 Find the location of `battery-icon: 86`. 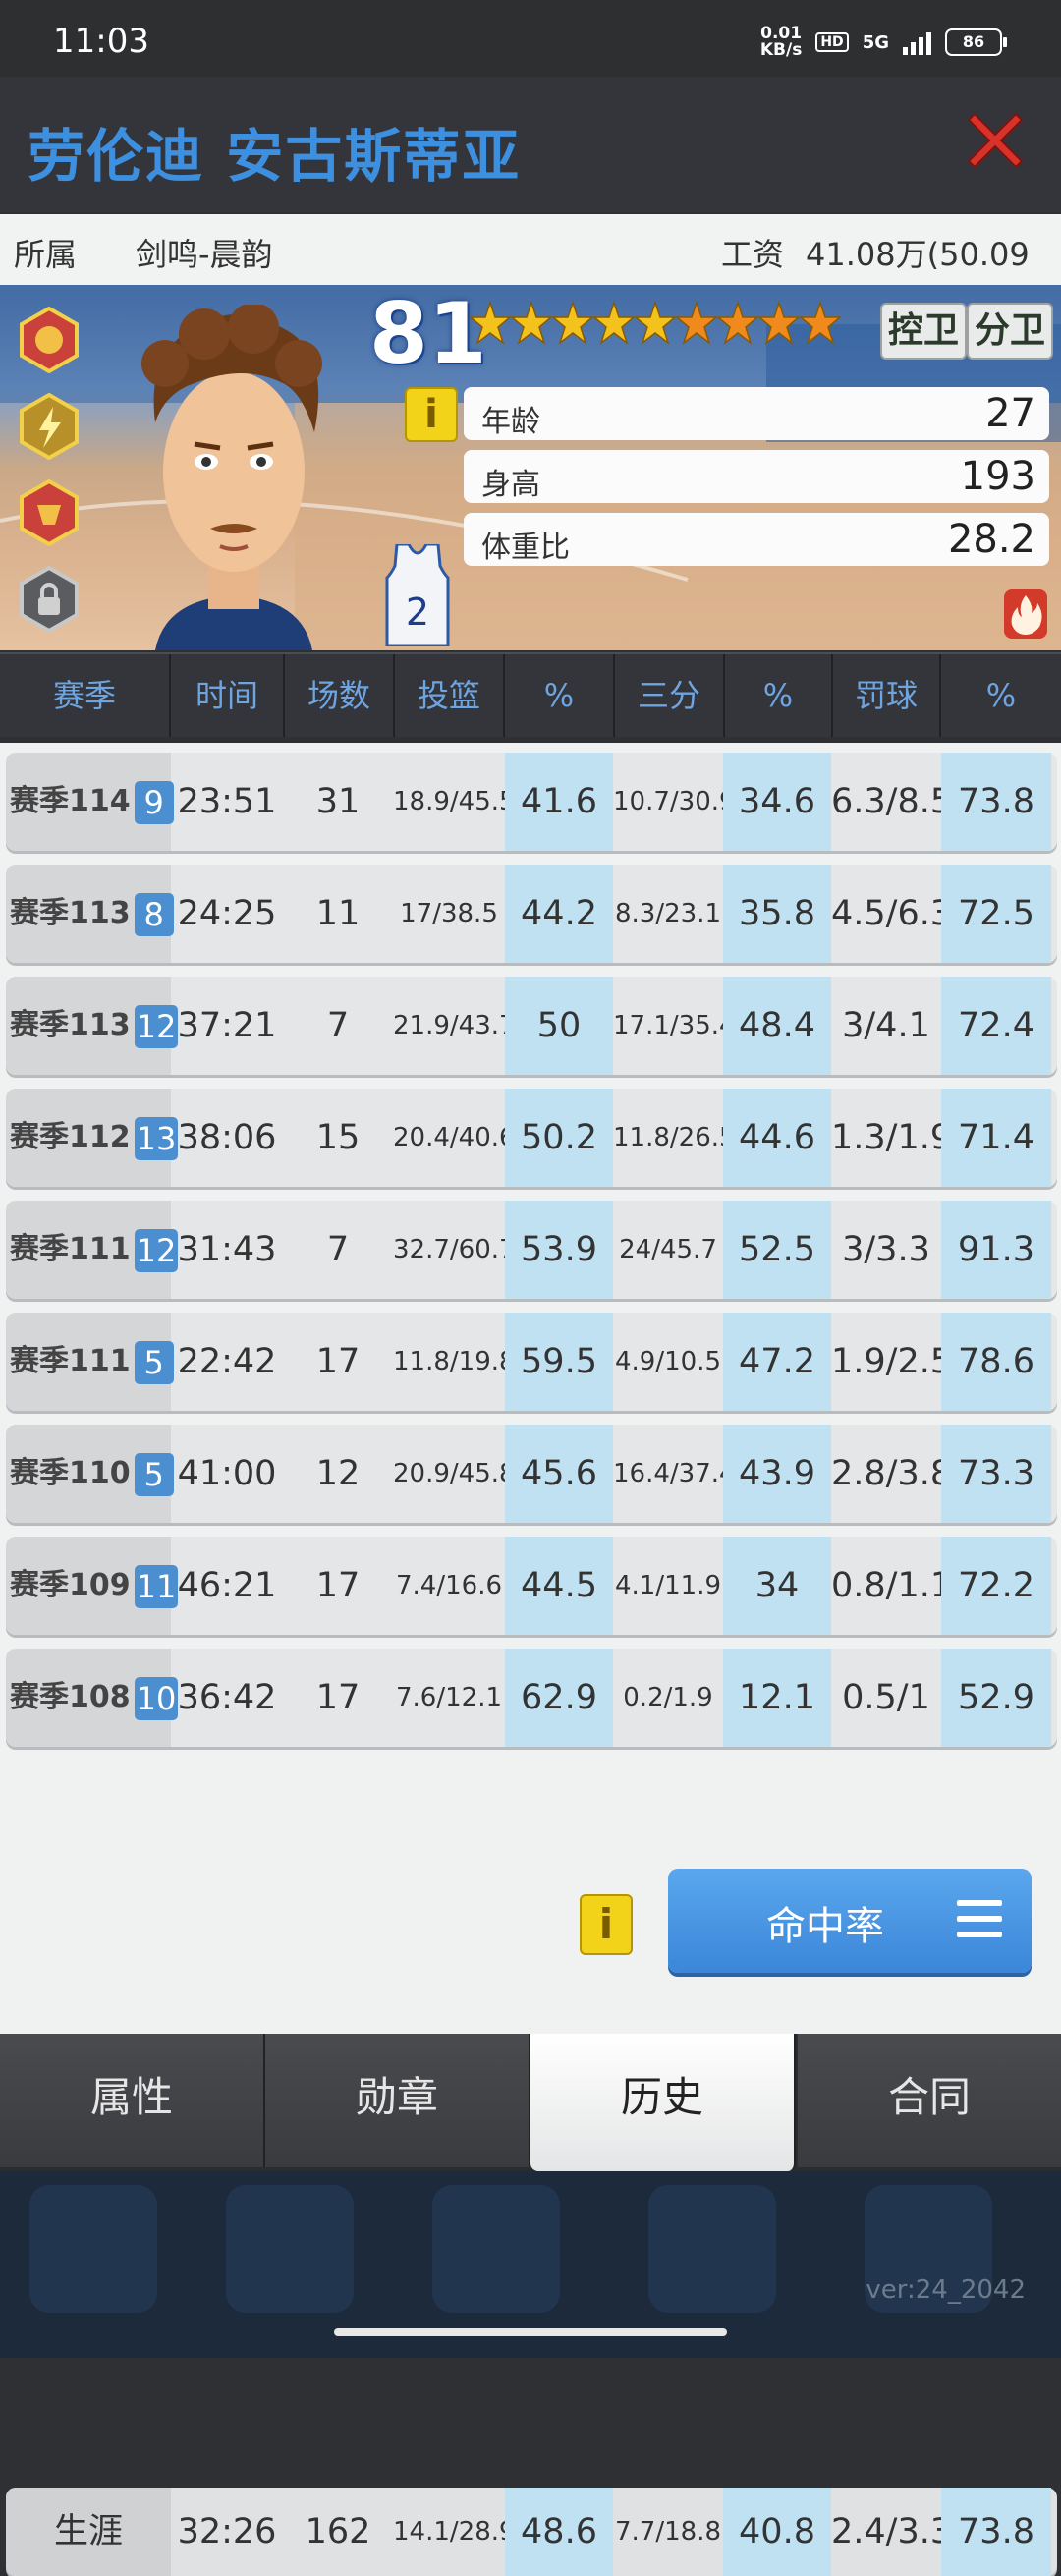

battery-icon: 86 is located at coordinates (976, 42).